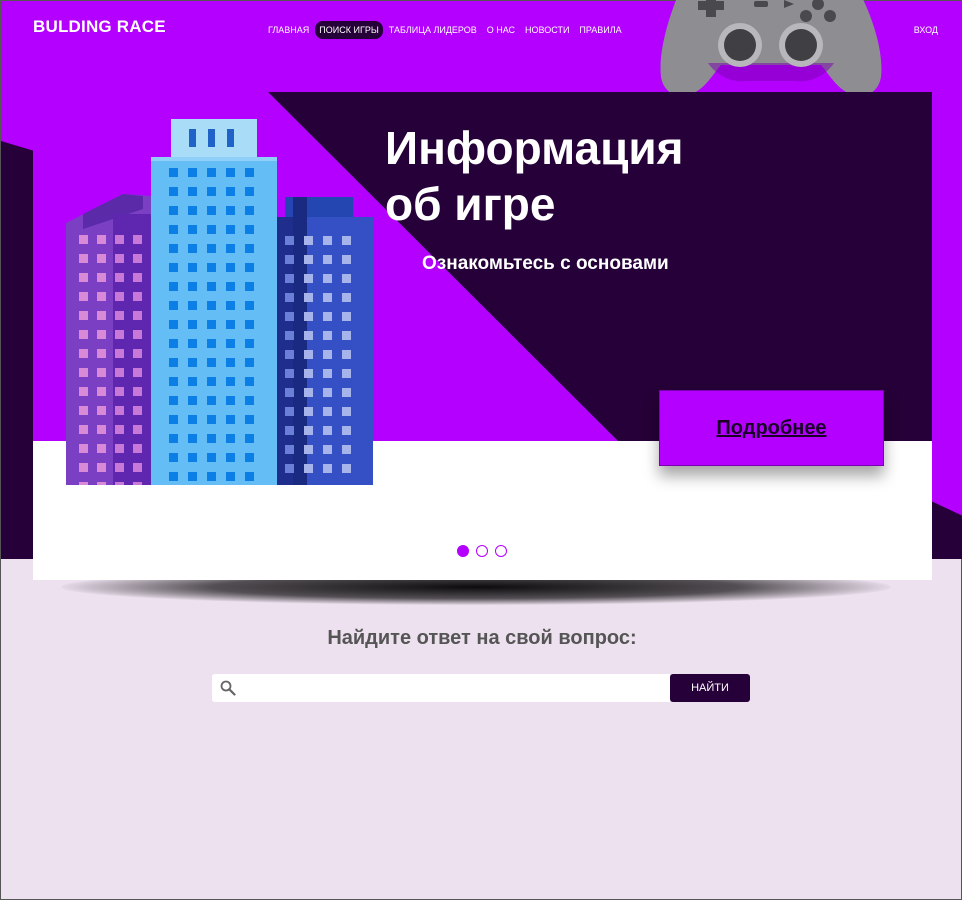 The height and width of the screenshot is (900, 962). I want to click on slide-title: Информация об игре, so click(534, 176).